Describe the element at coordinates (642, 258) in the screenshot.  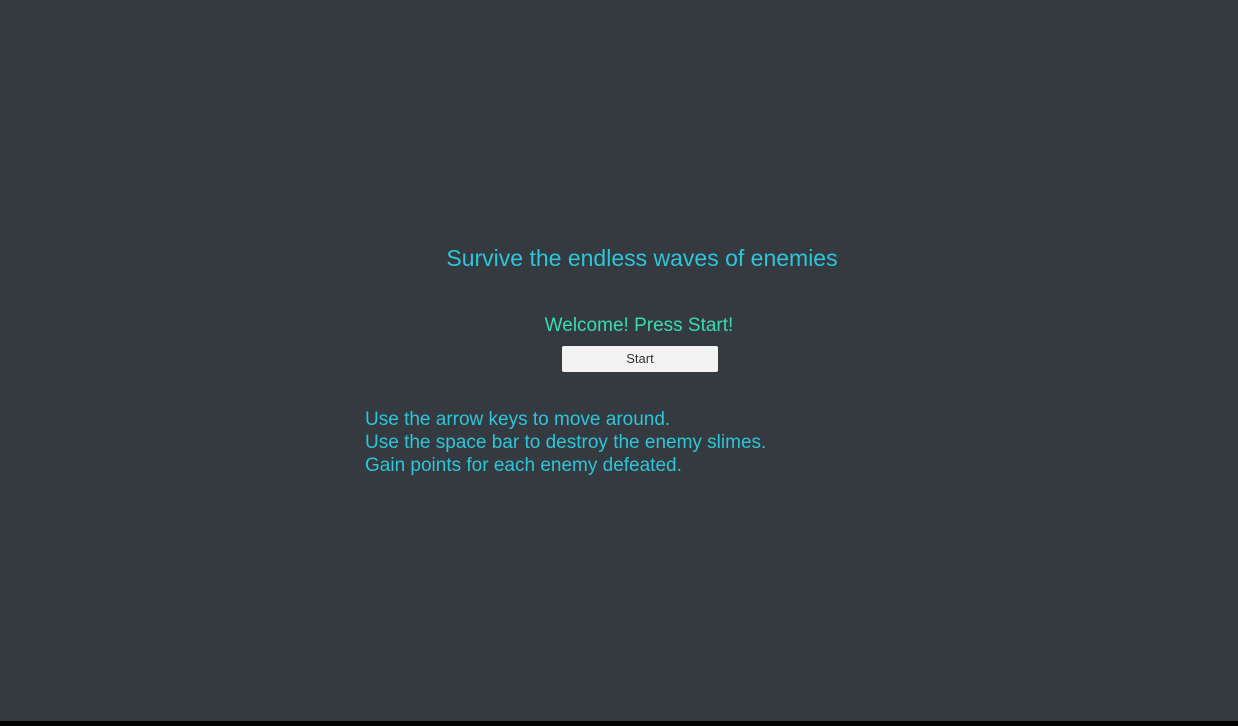
I see `game-title: Survive the endless waves of enemies` at that location.